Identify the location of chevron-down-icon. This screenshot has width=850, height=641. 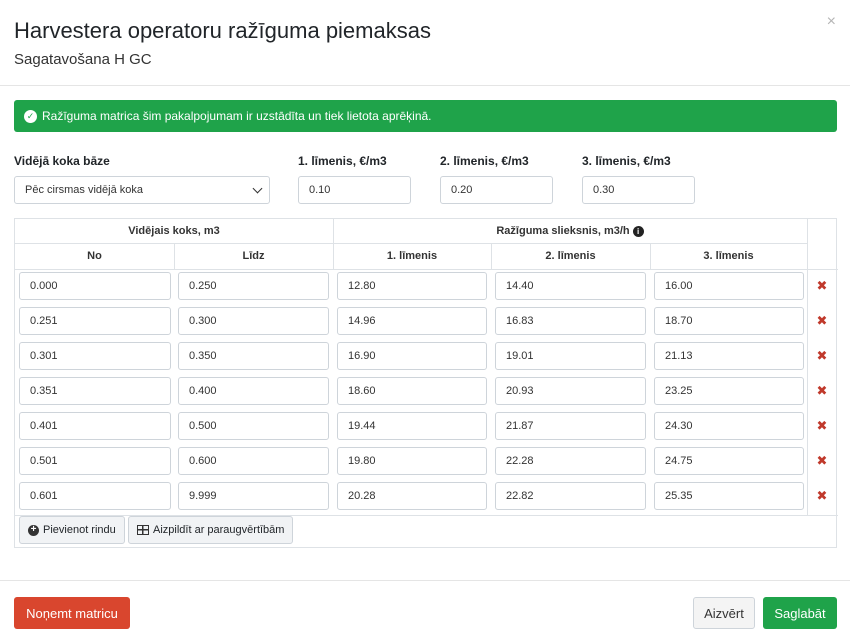
(257, 188).